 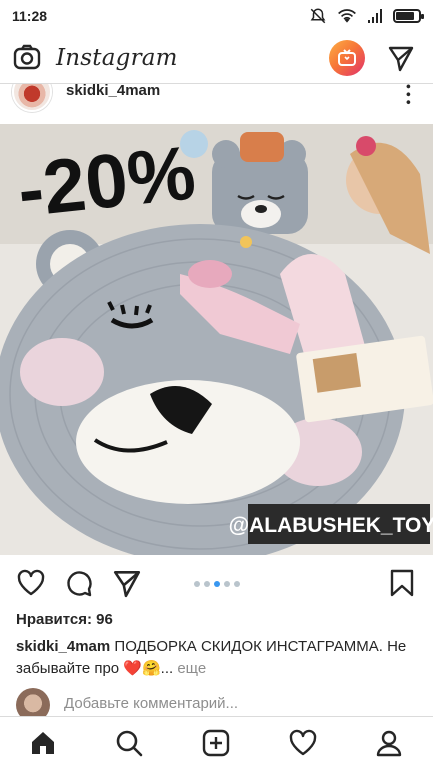 I want to click on bookmark-icon, so click(x=402, y=583).